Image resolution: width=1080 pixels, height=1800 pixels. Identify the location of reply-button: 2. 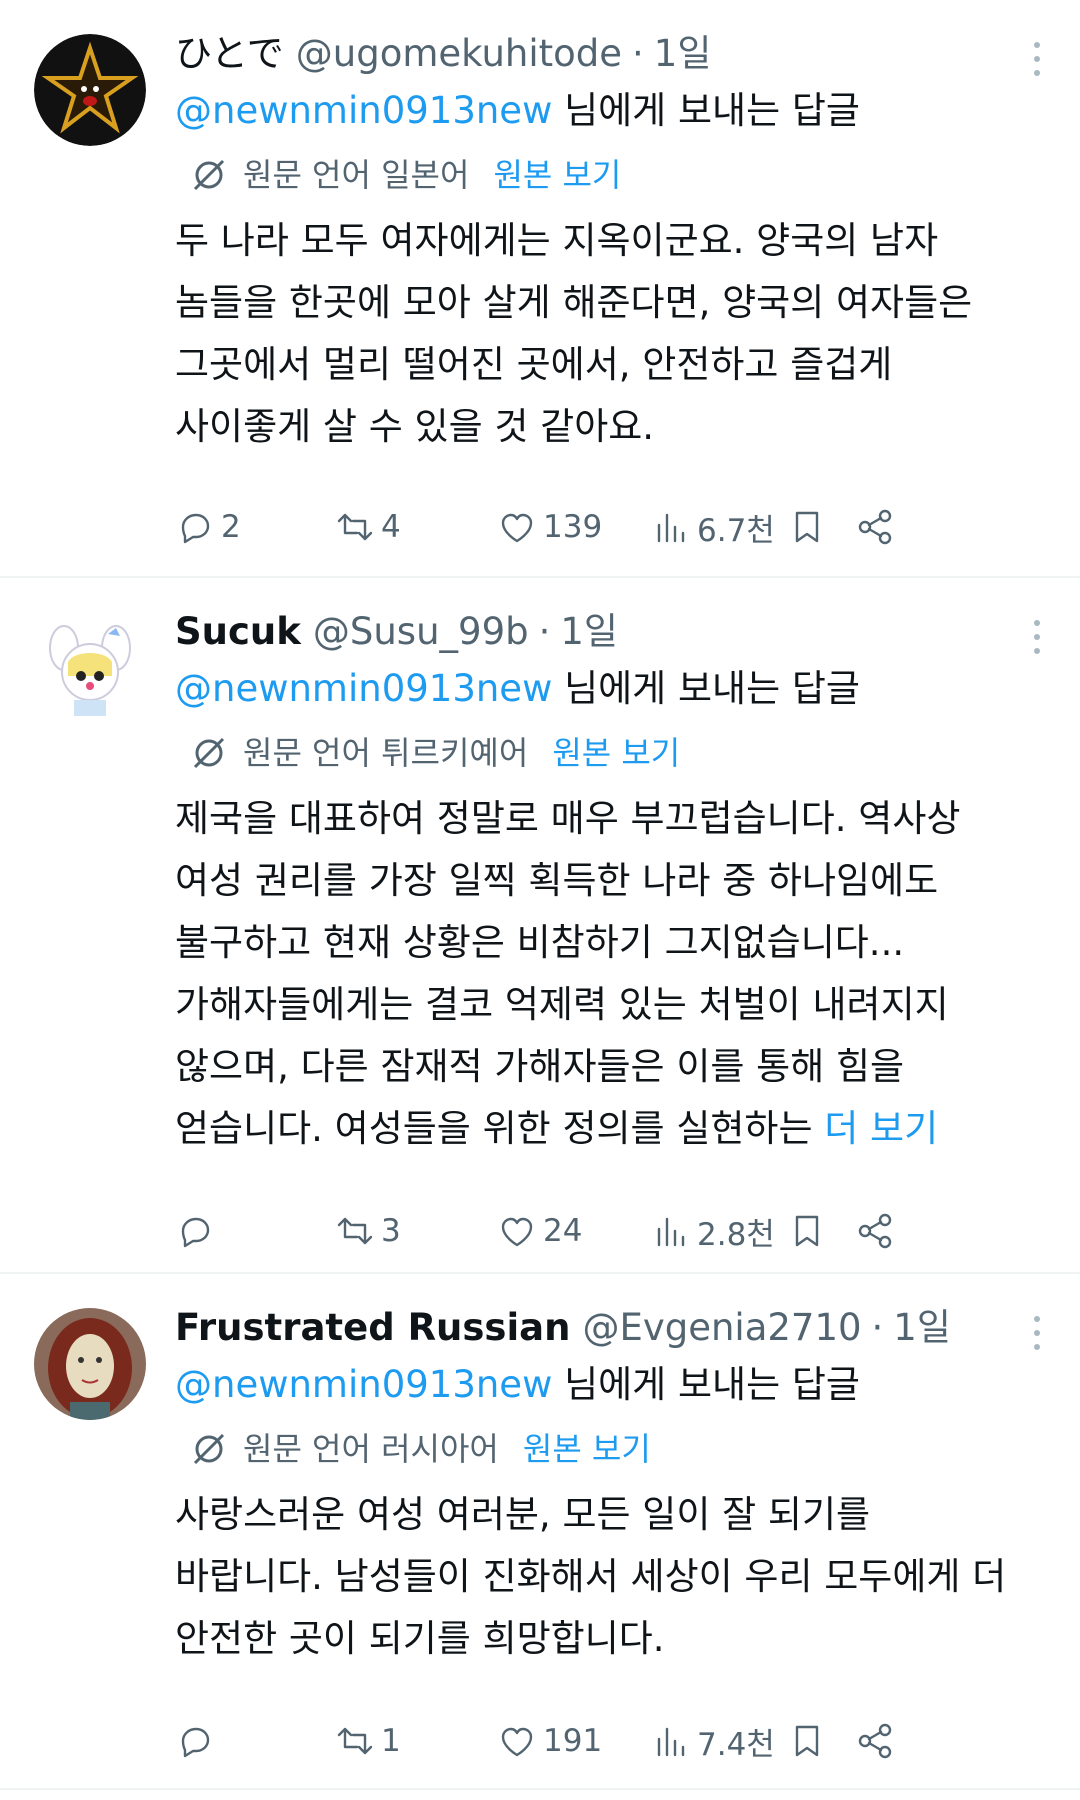
(208, 527).